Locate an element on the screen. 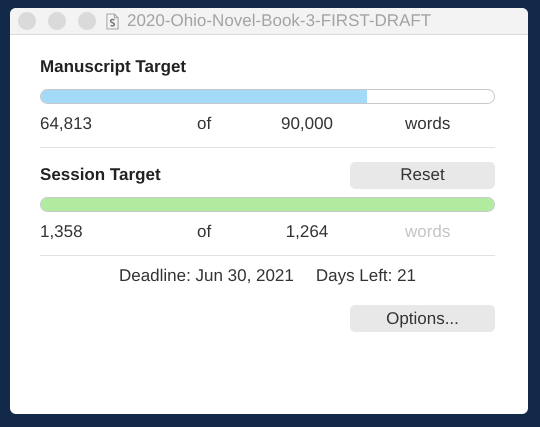 Image resolution: width=540 pixels, height=427 pixels. window-title: 2020-Ohio-Novel-Book-3-FIRST-DRAFT is located at coordinates (279, 21).